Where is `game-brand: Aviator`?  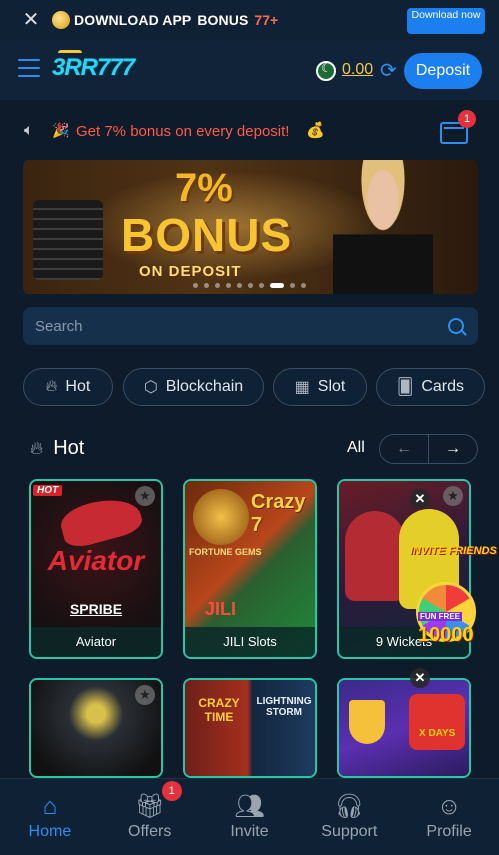
game-brand: Aviator is located at coordinates (96, 560).